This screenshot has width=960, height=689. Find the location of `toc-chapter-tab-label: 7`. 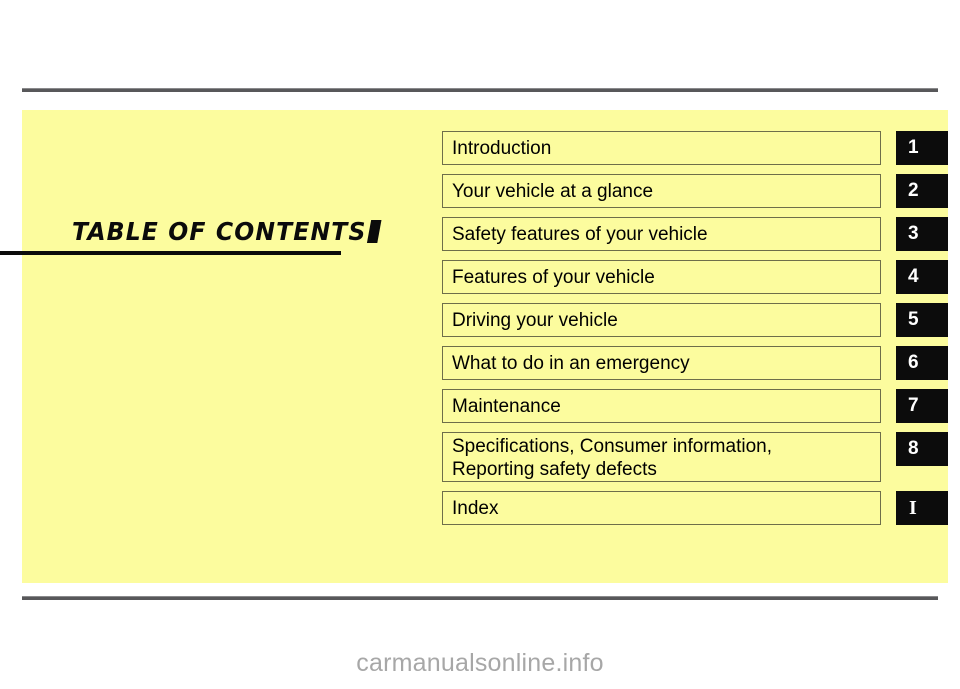

toc-chapter-tab-label: 7 is located at coordinates (913, 405).